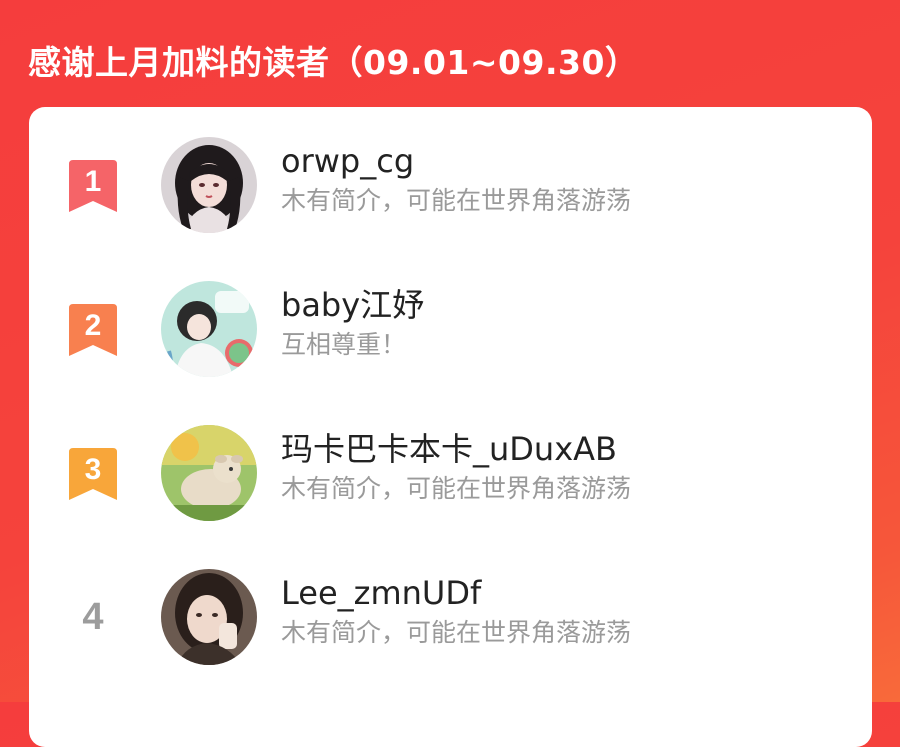  I want to click on reader-row: 4 Lee_zmnUDf 木有简介，可能在世界角落游荡, so click(450, 624).